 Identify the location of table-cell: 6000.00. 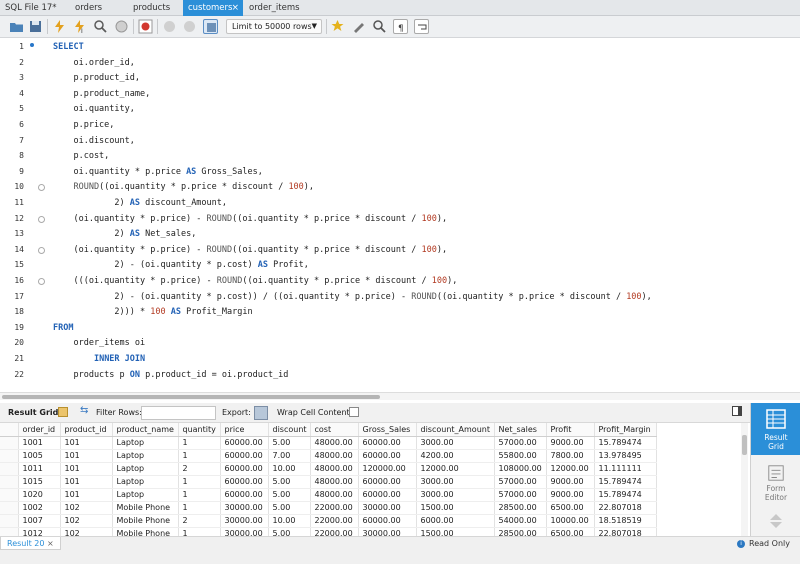
(455, 521).